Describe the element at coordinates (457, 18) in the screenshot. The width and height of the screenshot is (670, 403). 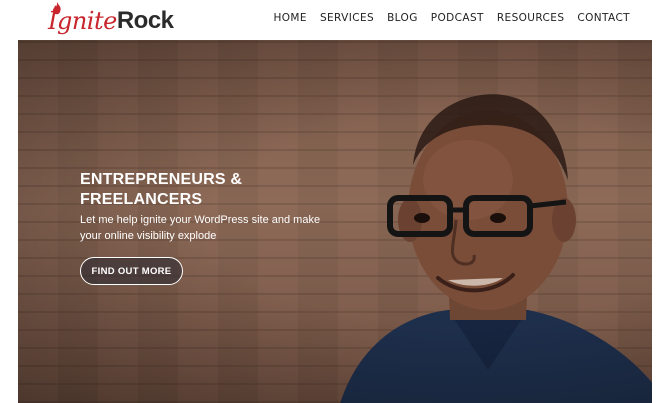
I see `nav-podcast: PODCAST` at that location.